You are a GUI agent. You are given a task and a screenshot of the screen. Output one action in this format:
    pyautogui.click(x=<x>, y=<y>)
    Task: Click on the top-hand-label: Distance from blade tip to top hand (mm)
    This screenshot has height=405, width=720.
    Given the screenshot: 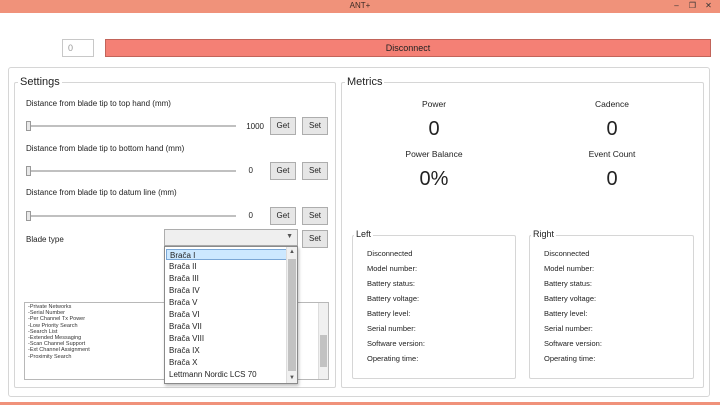 What is the action you would take?
    pyautogui.click(x=98, y=103)
    